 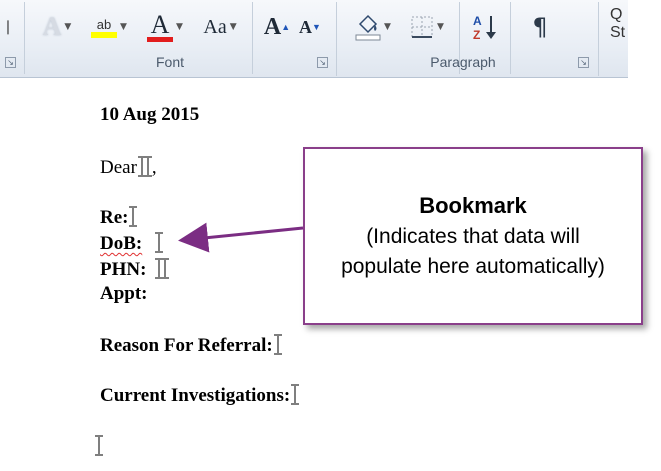 I want to click on grow-font-icon: A, so click(x=272, y=26).